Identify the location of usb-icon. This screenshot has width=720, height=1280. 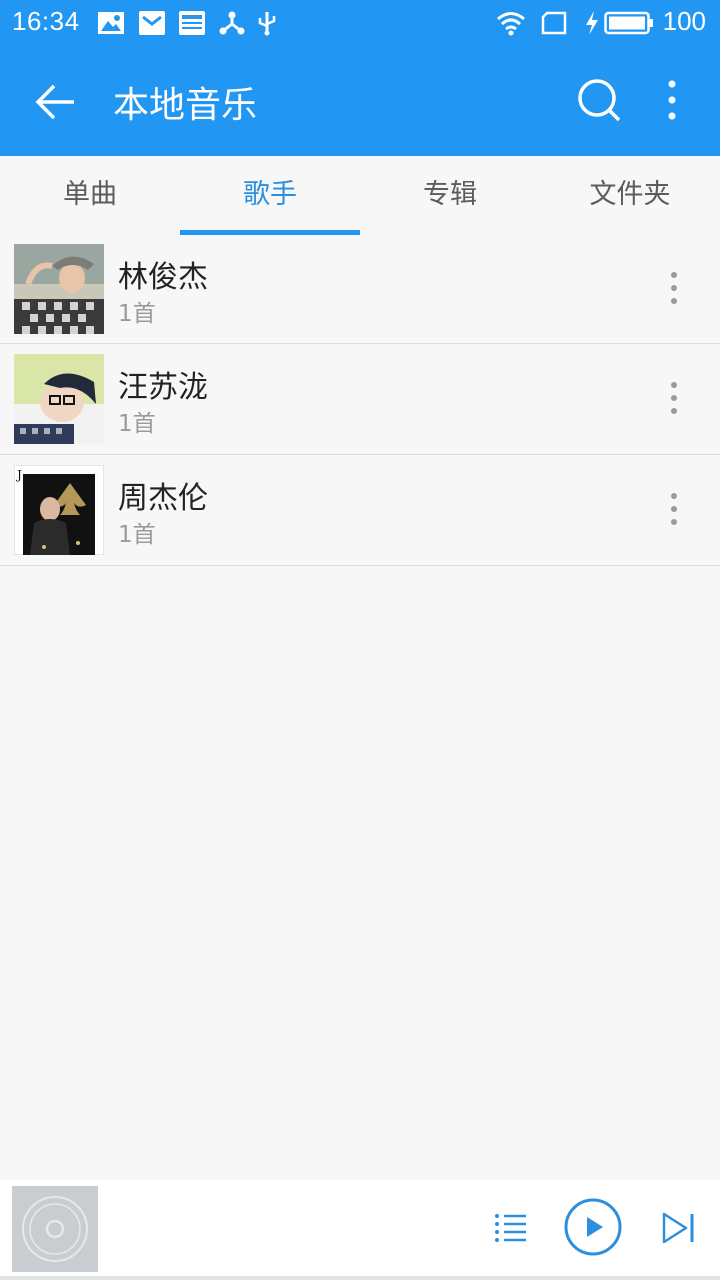
(267, 24).